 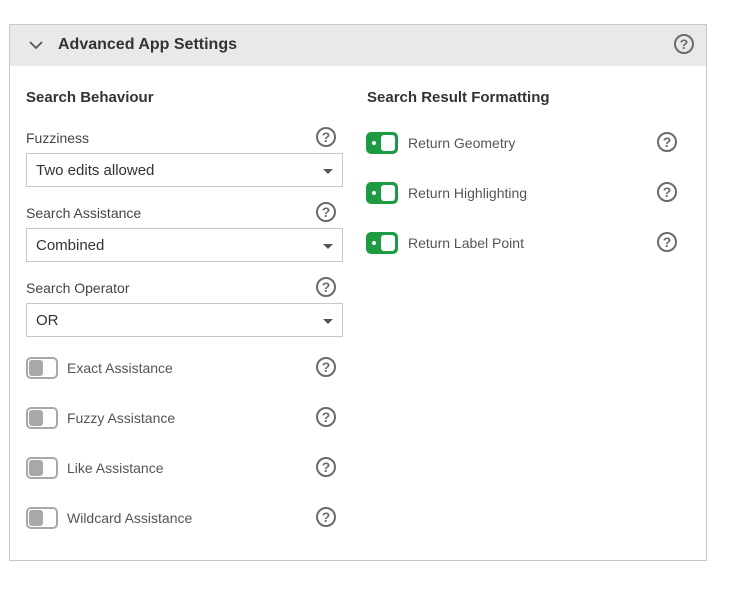 I want to click on header-help: ?, so click(x=684, y=44).